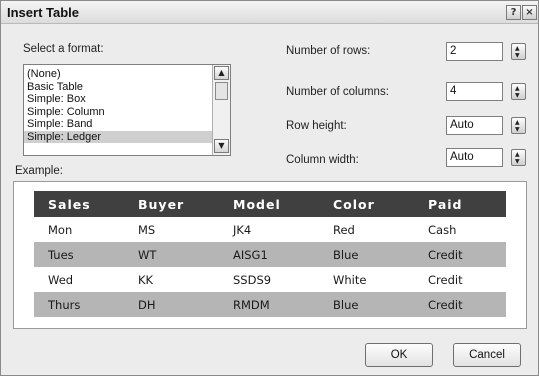  What do you see at coordinates (221, 91) in the screenshot?
I see `scroll-thumb` at bounding box center [221, 91].